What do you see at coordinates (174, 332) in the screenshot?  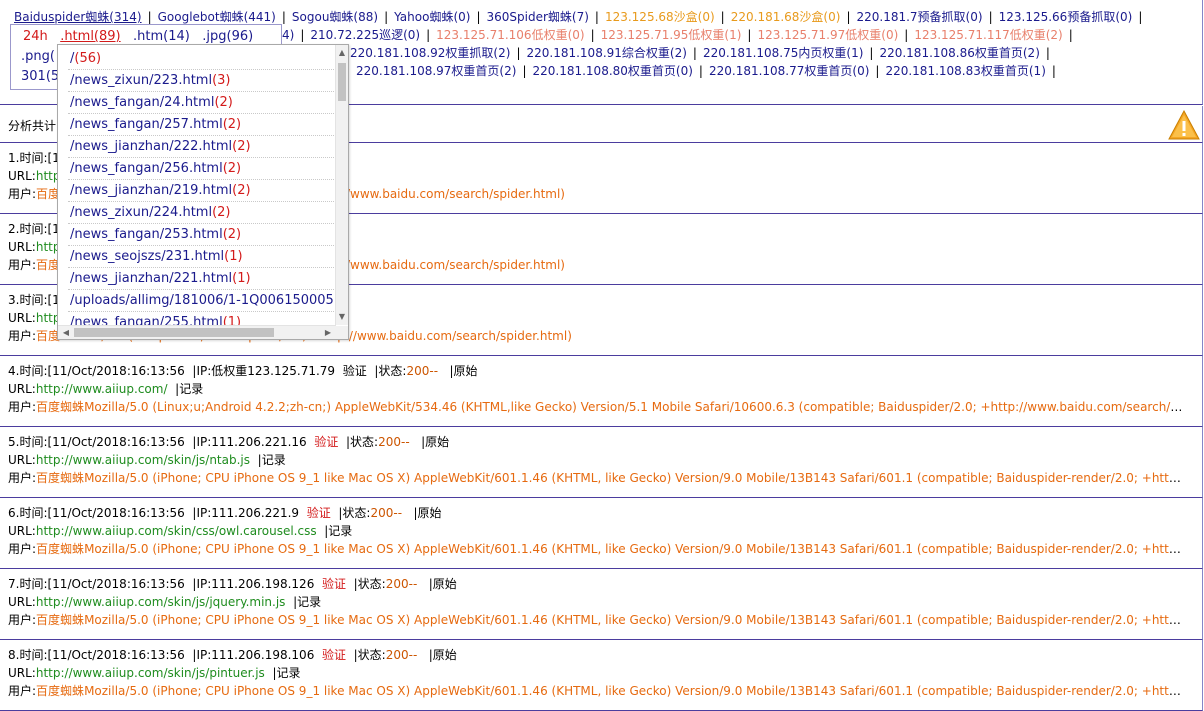 I see `scroll-thumb-horizontal` at bounding box center [174, 332].